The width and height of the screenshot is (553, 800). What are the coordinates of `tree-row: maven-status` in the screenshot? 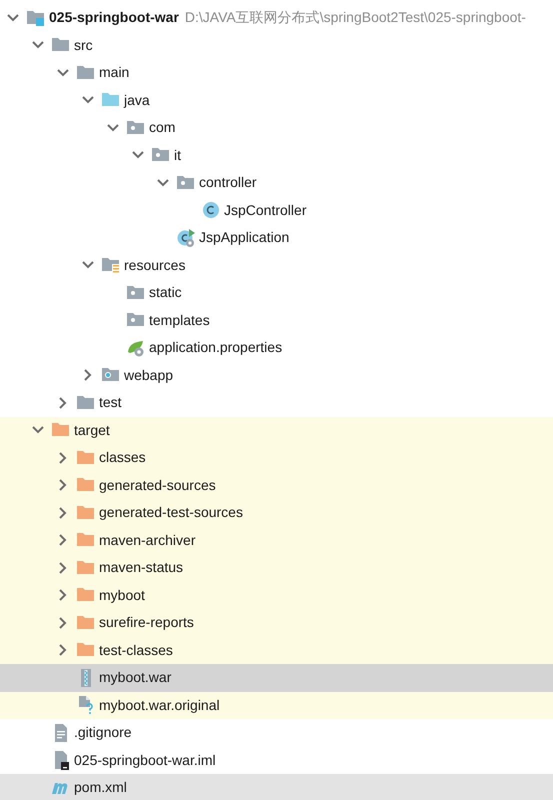 It's located at (276, 568).